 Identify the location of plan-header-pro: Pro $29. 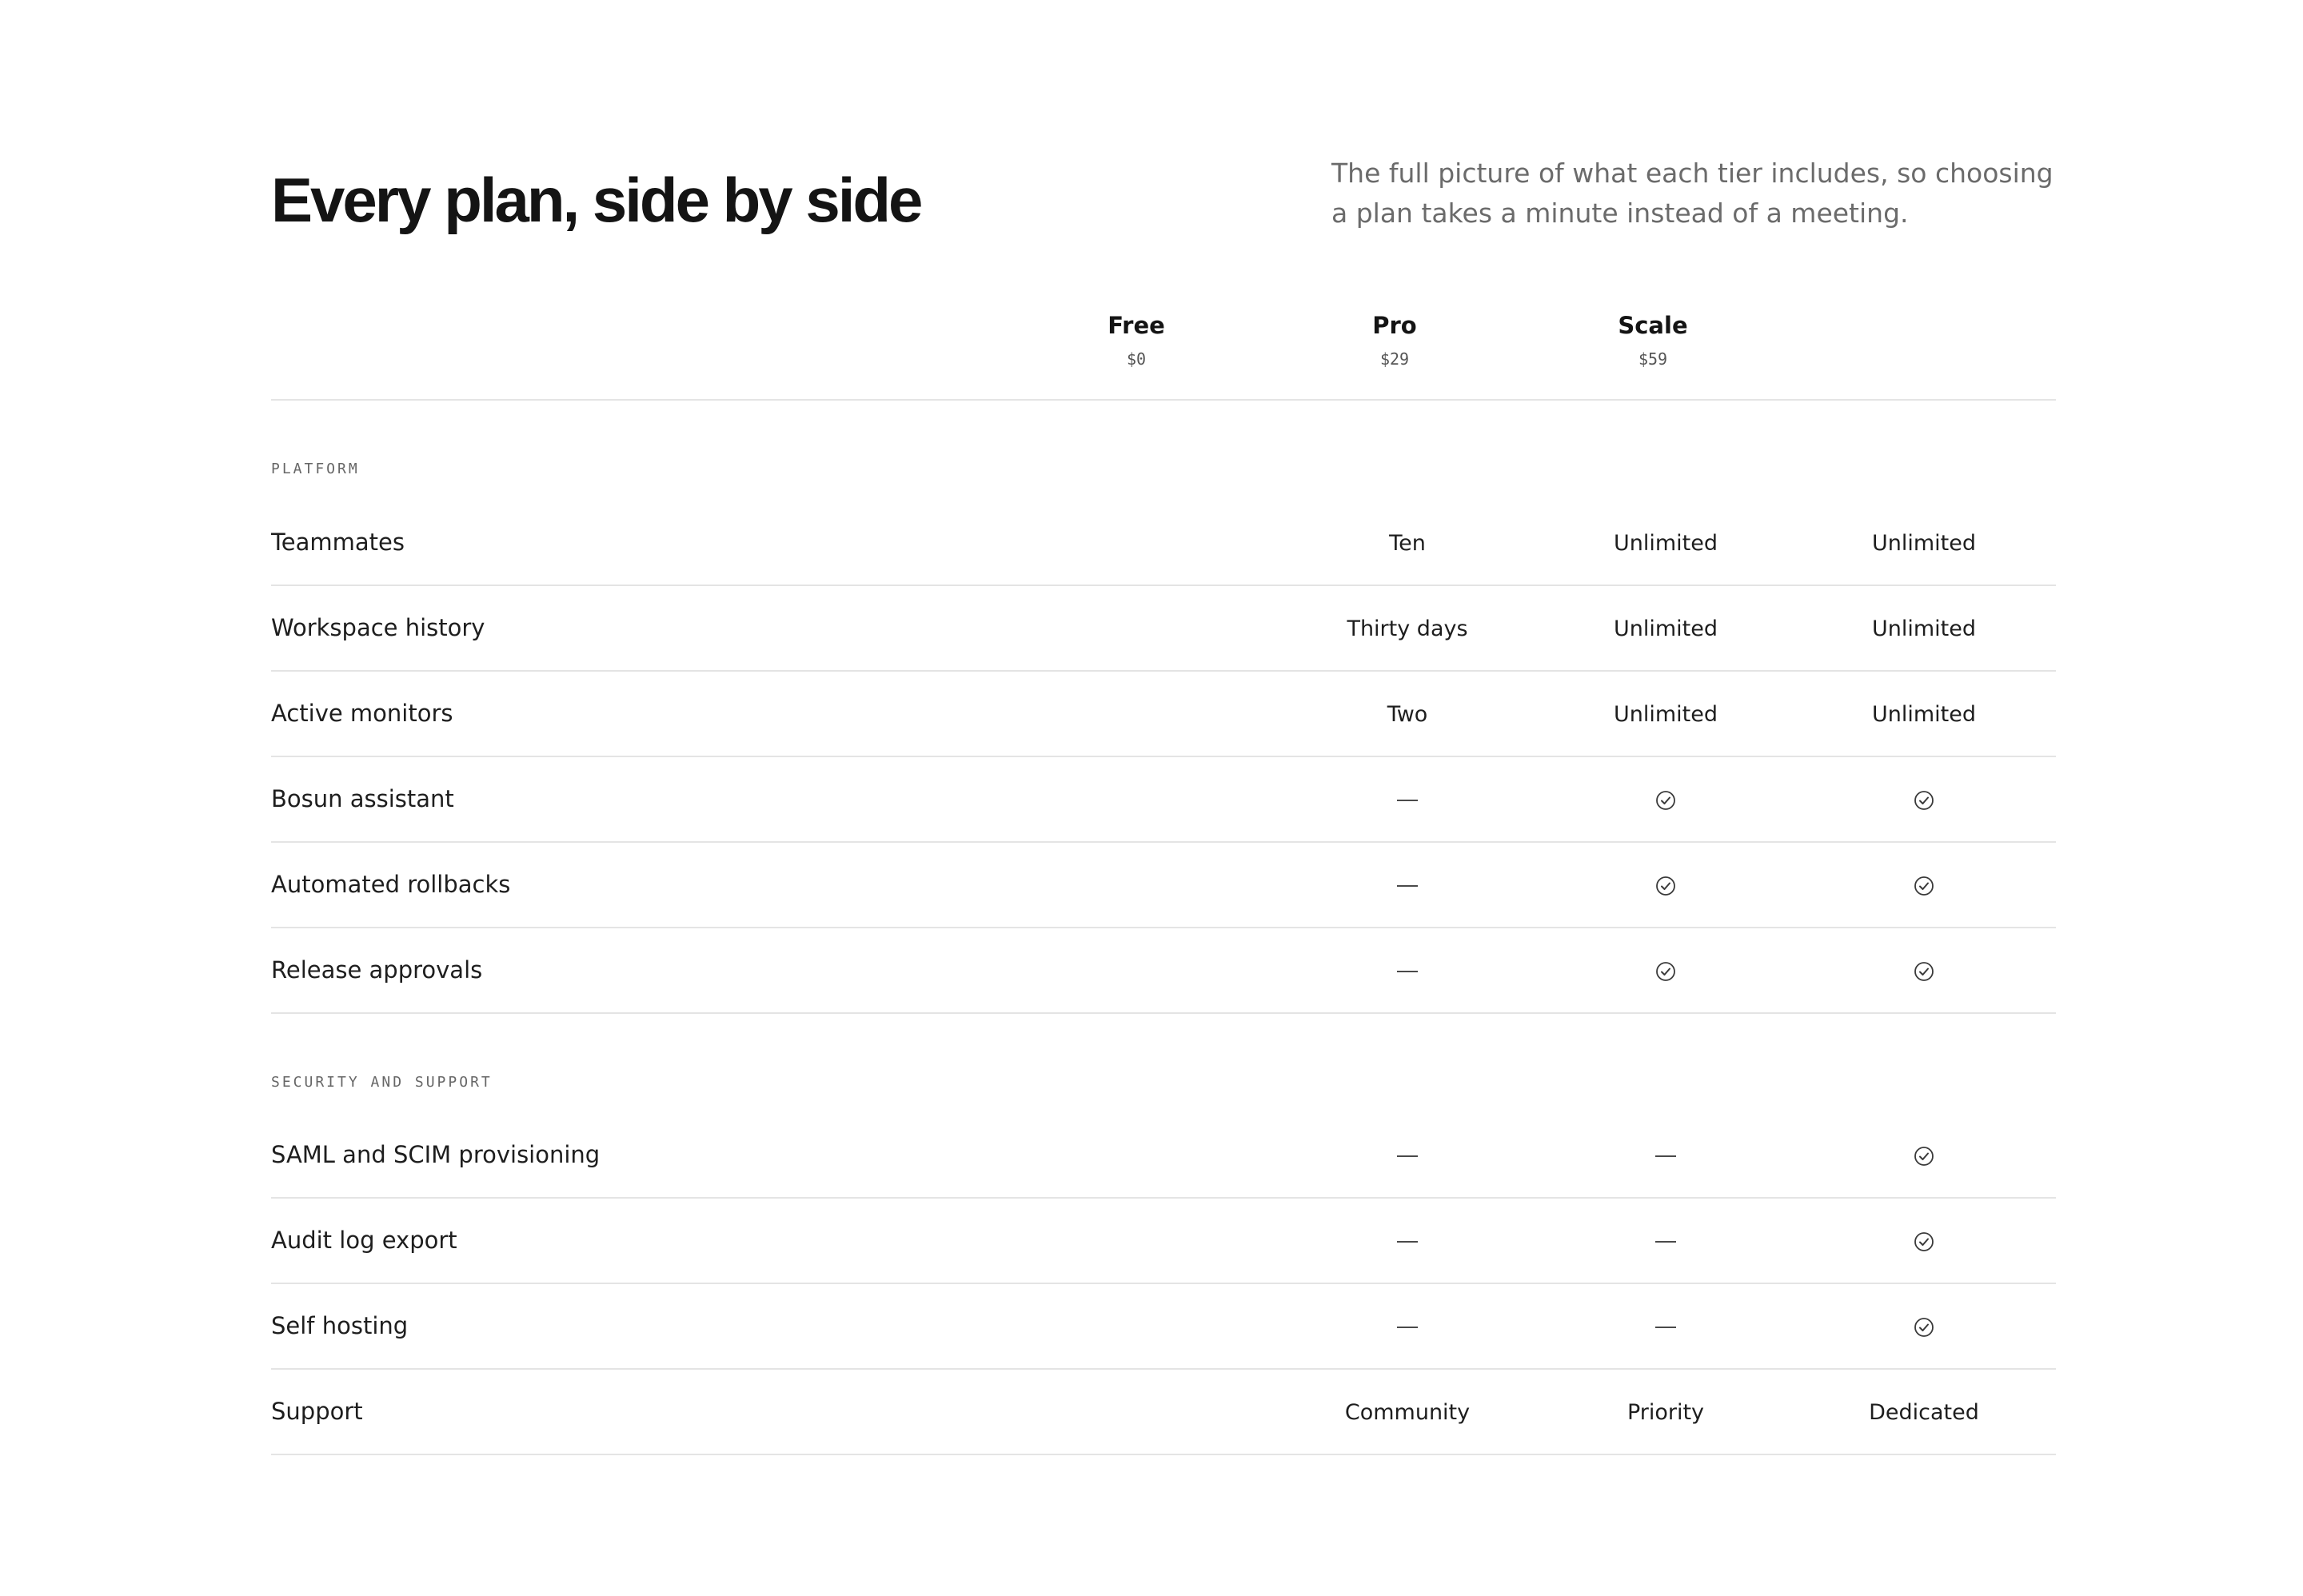
(1394, 339).